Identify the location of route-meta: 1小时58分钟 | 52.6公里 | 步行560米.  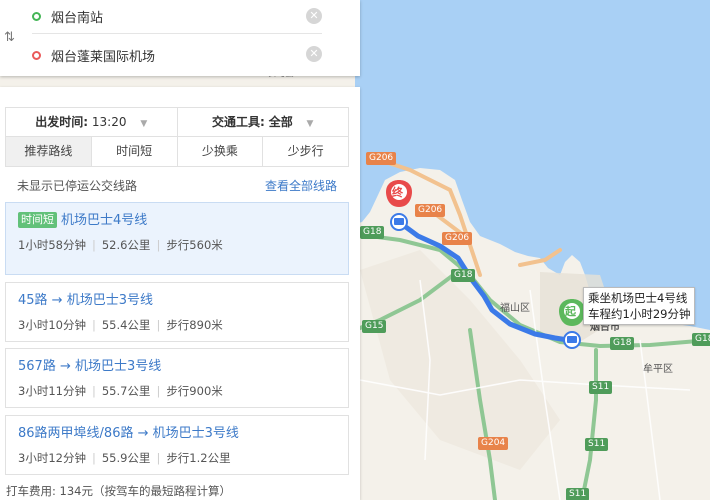
(120, 245).